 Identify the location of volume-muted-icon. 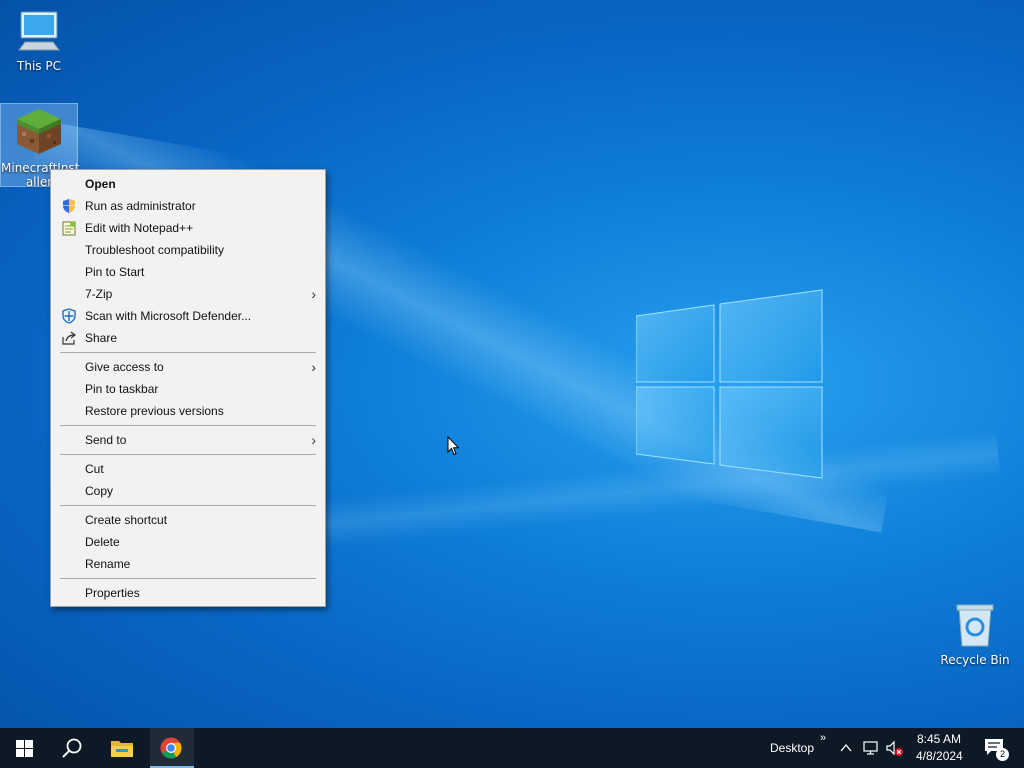
(895, 749).